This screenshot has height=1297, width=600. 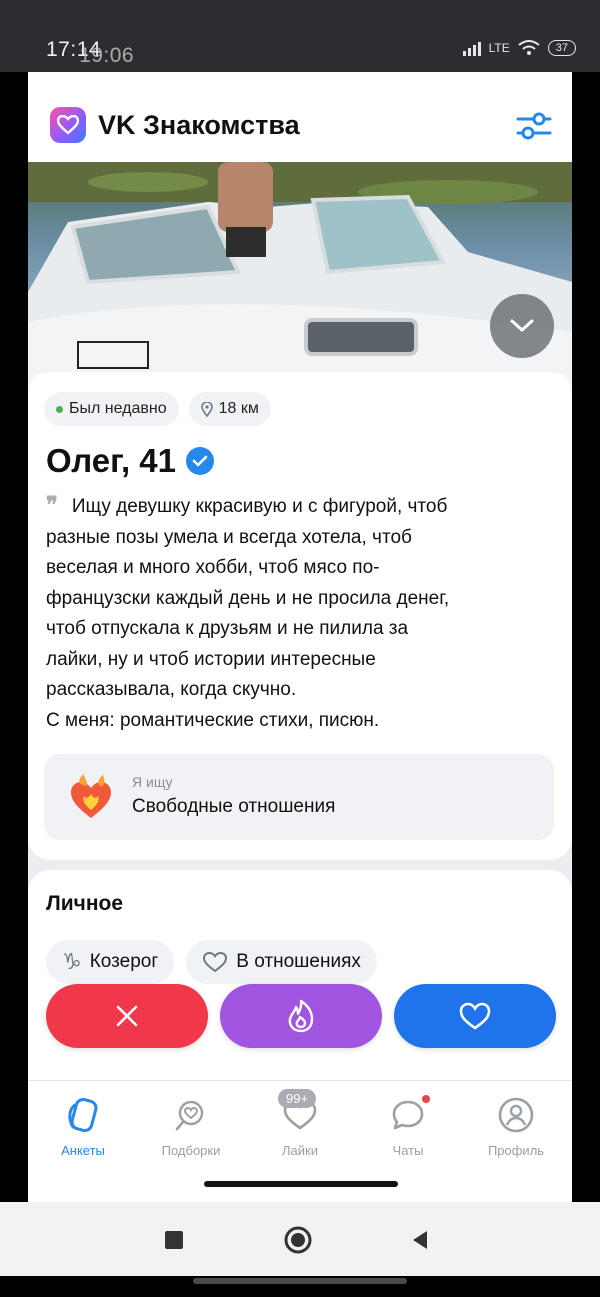 What do you see at coordinates (68, 125) in the screenshot?
I see `vk-heart-logo` at bounding box center [68, 125].